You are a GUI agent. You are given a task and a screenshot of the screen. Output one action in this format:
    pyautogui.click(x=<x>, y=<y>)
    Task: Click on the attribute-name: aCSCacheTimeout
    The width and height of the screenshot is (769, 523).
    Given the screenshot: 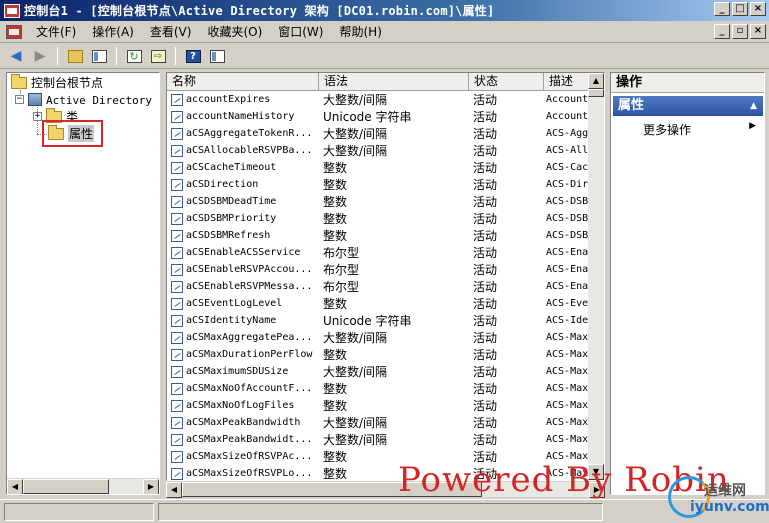 What is the action you would take?
    pyautogui.click(x=231, y=167)
    